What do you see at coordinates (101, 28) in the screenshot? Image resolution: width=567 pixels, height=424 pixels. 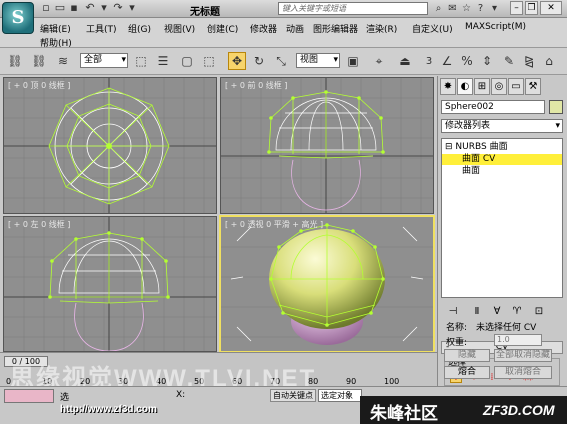 I see `menu-tools: 工具(T)` at bounding box center [101, 28].